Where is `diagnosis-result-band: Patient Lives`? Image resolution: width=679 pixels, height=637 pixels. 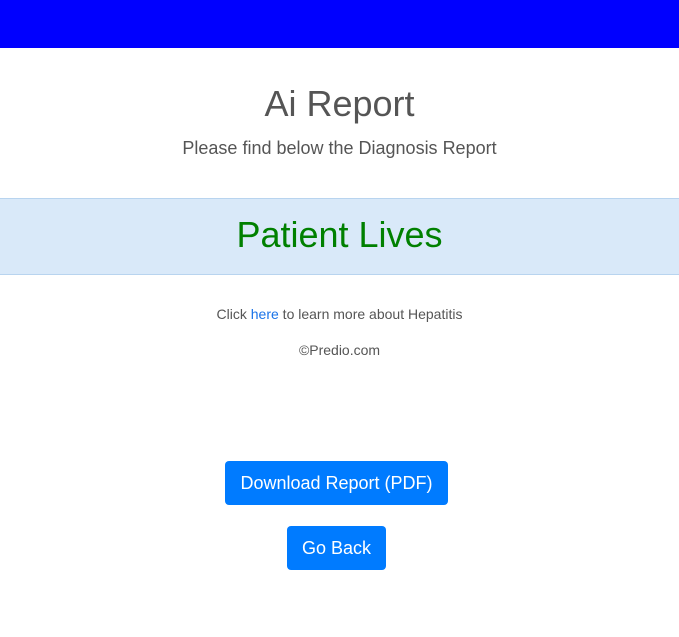
diagnosis-result-band: Patient Lives is located at coordinates (339, 236).